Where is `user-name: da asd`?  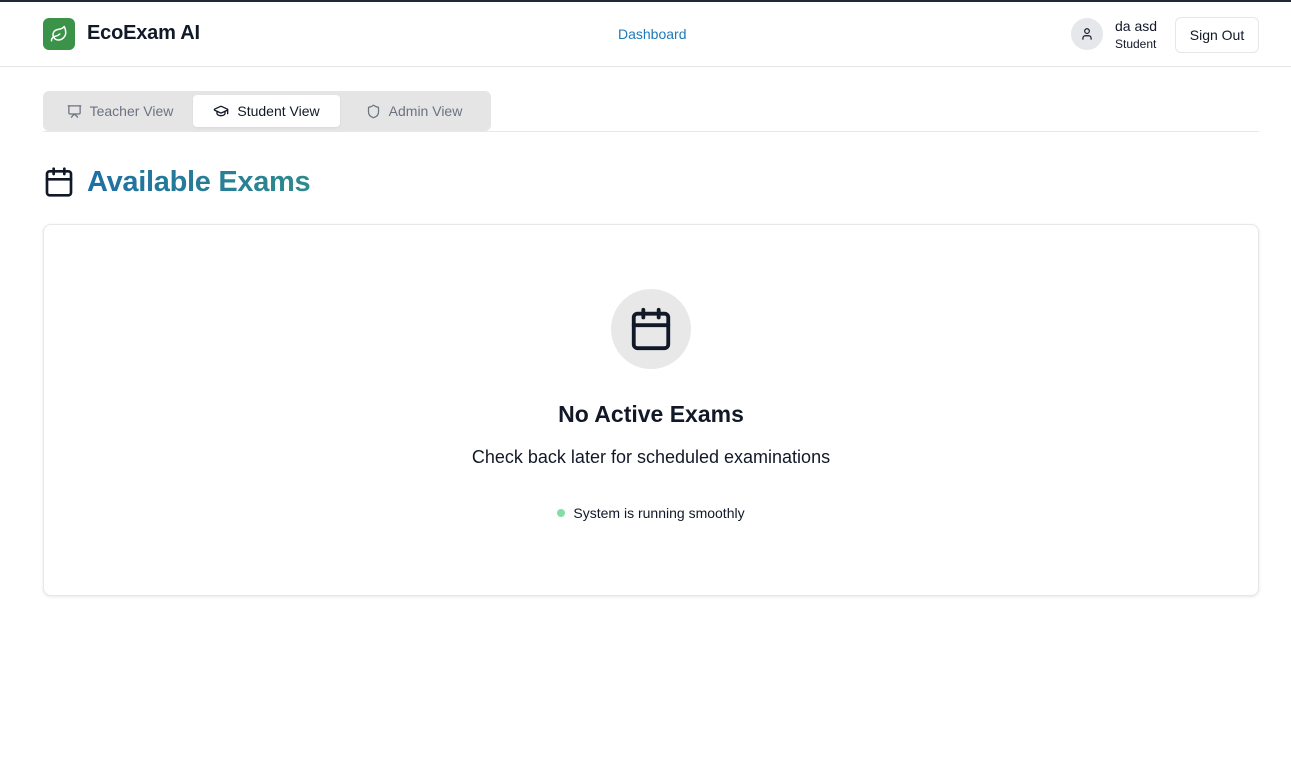
user-name: da asd is located at coordinates (1136, 26).